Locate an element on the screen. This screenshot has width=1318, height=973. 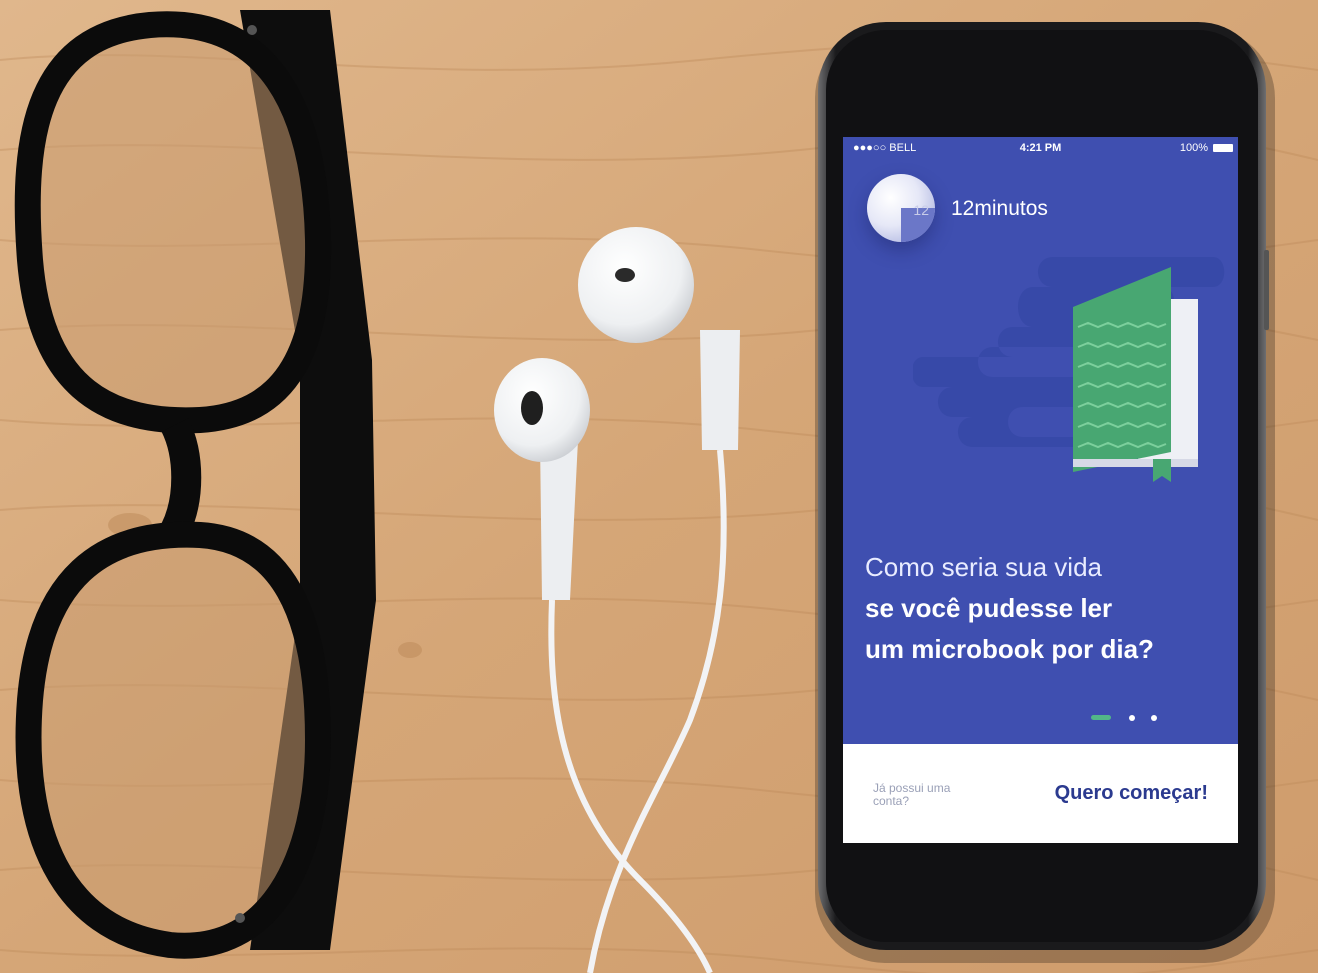
battery-percentage: 100% is located at coordinates (1193, 148).